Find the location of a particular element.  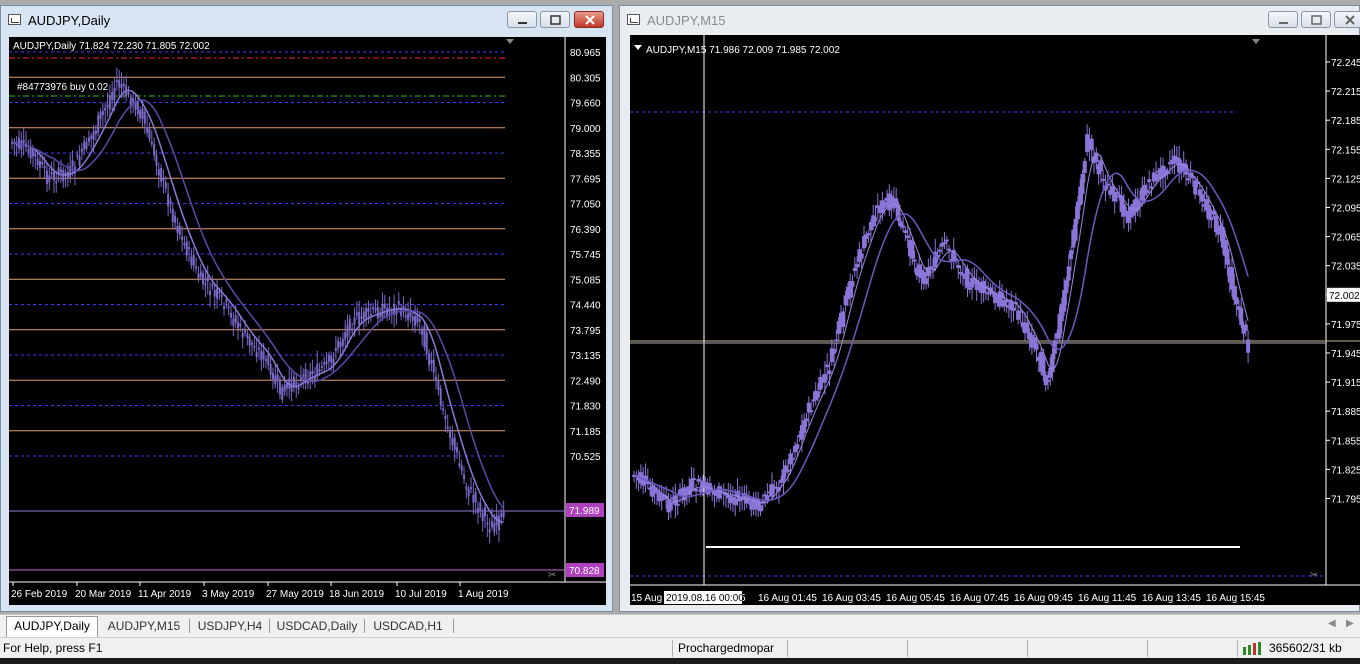

order-label: #84773976 buy 0.02 is located at coordinates (63, 87).